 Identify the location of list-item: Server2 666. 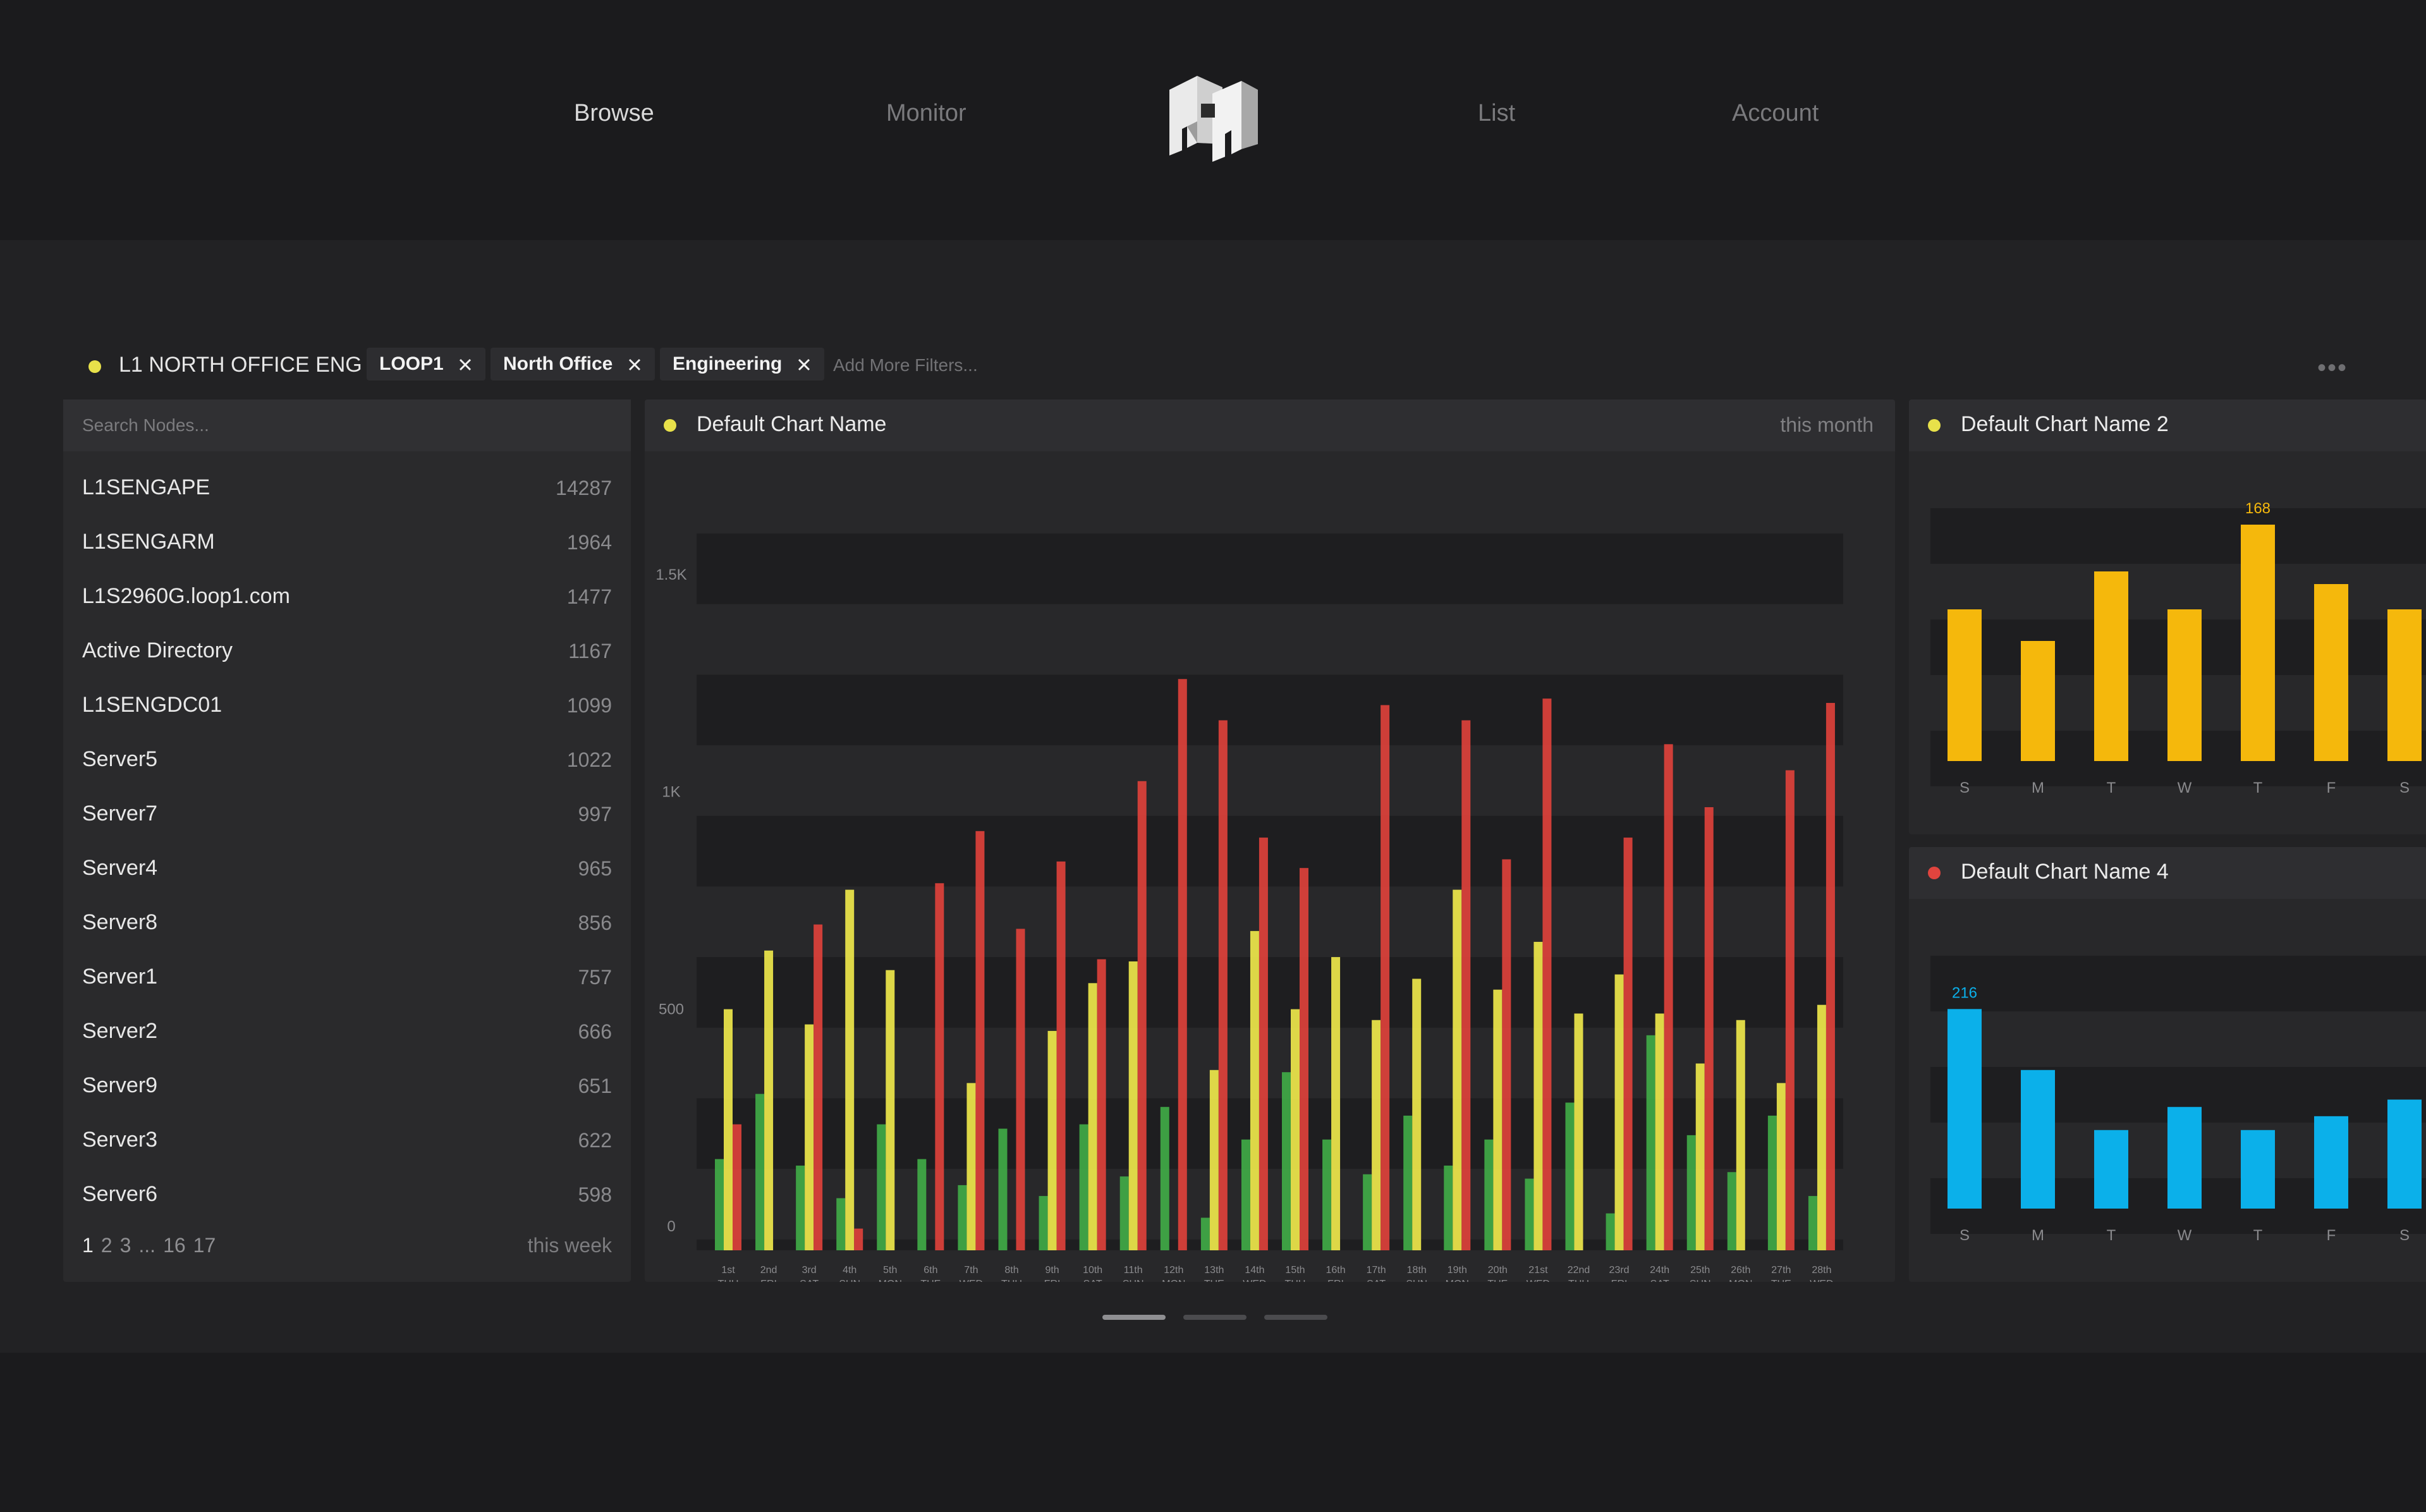
(347, 1032).